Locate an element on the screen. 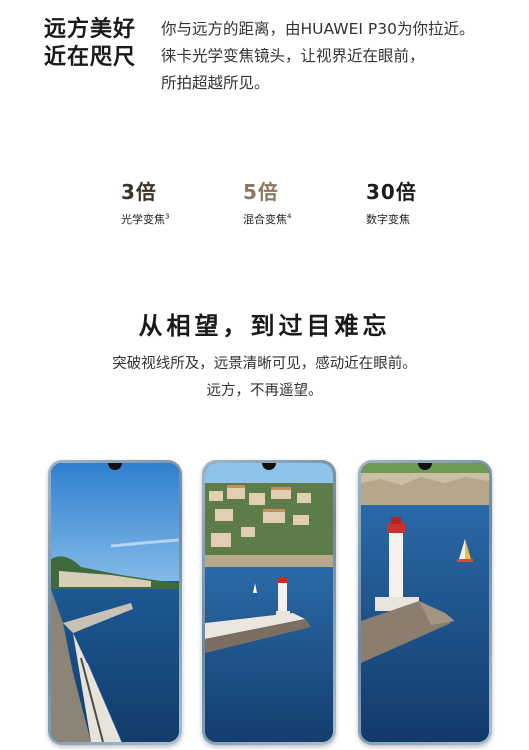 The image size is (529, 750). zoom-value: 5倍 is located at coordinates (261, 192).